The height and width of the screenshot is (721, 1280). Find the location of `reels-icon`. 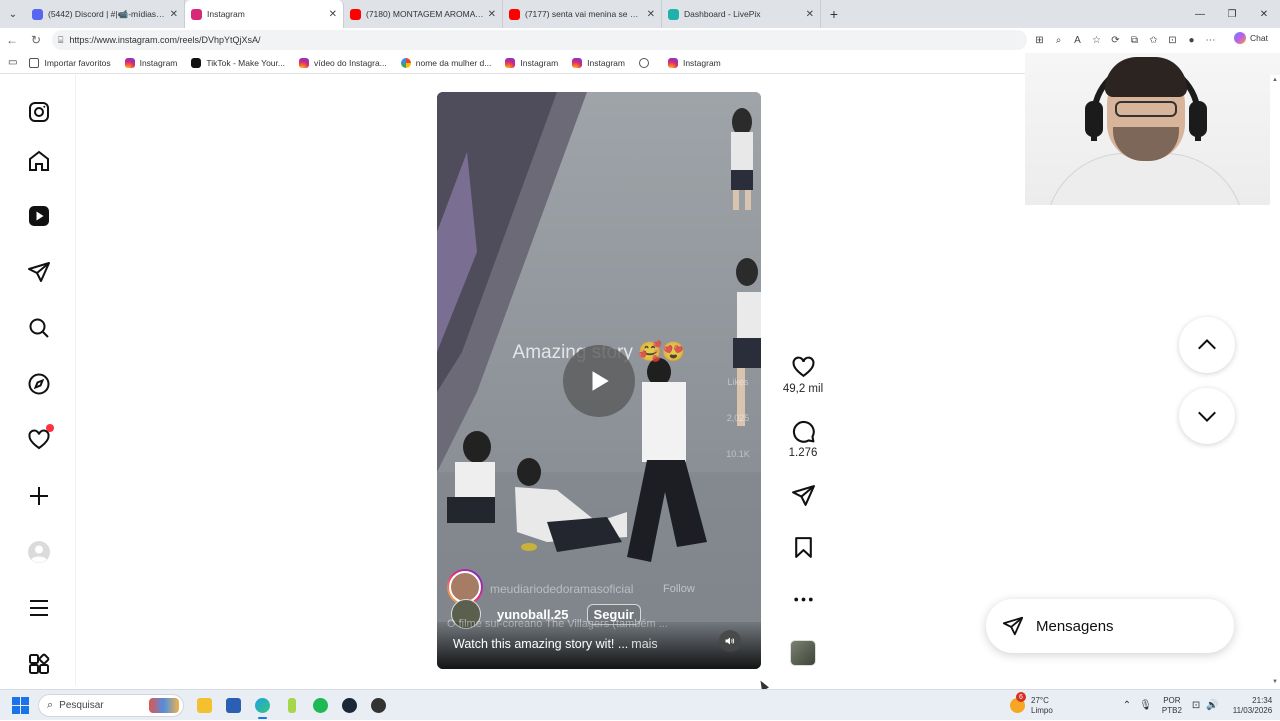

reels-icon is located at coordinates (39, 216).